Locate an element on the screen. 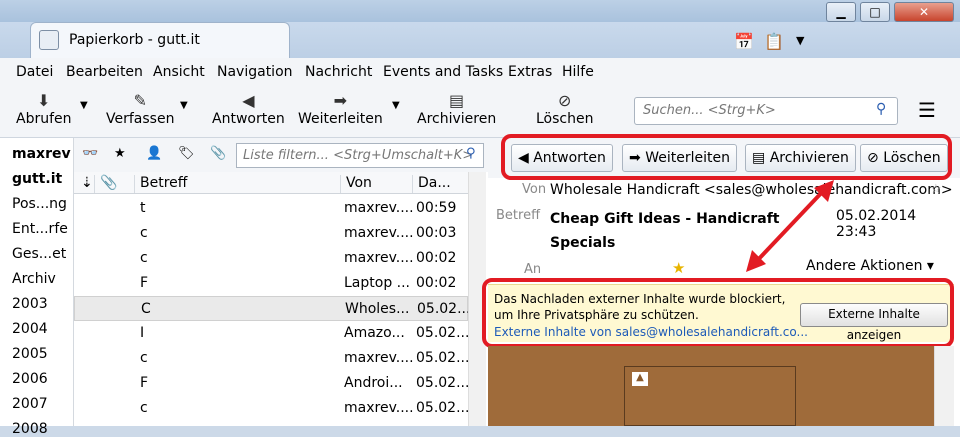 Image resolution: width=960 pixels, height=437 pixels. image-placeholder-icon: ▲ is located at coordinates (640, 379).